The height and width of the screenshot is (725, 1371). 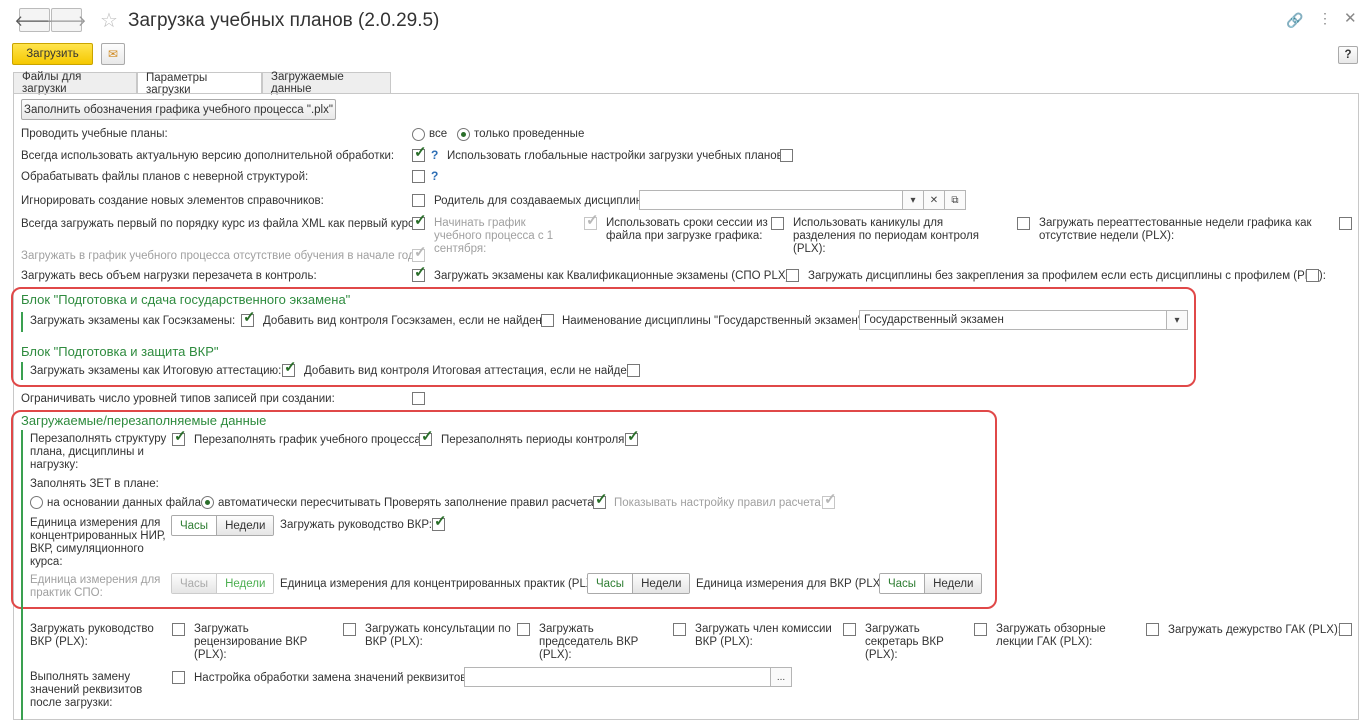 What do you see at coordinates (777, 223) in the screenshot?
I see `session-terms-checkbox` at bounding box center [777, 223].